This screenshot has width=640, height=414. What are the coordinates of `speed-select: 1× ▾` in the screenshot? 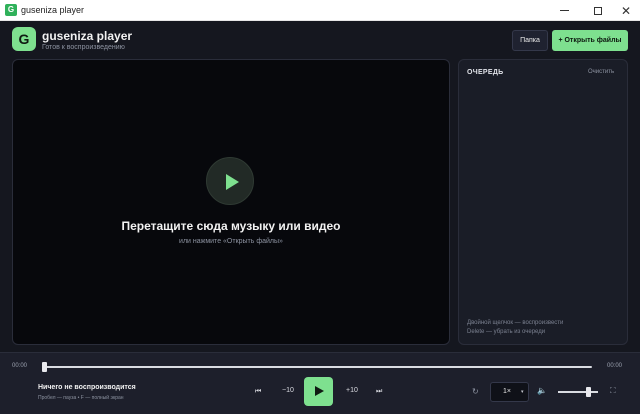 It's located at (509, 392).